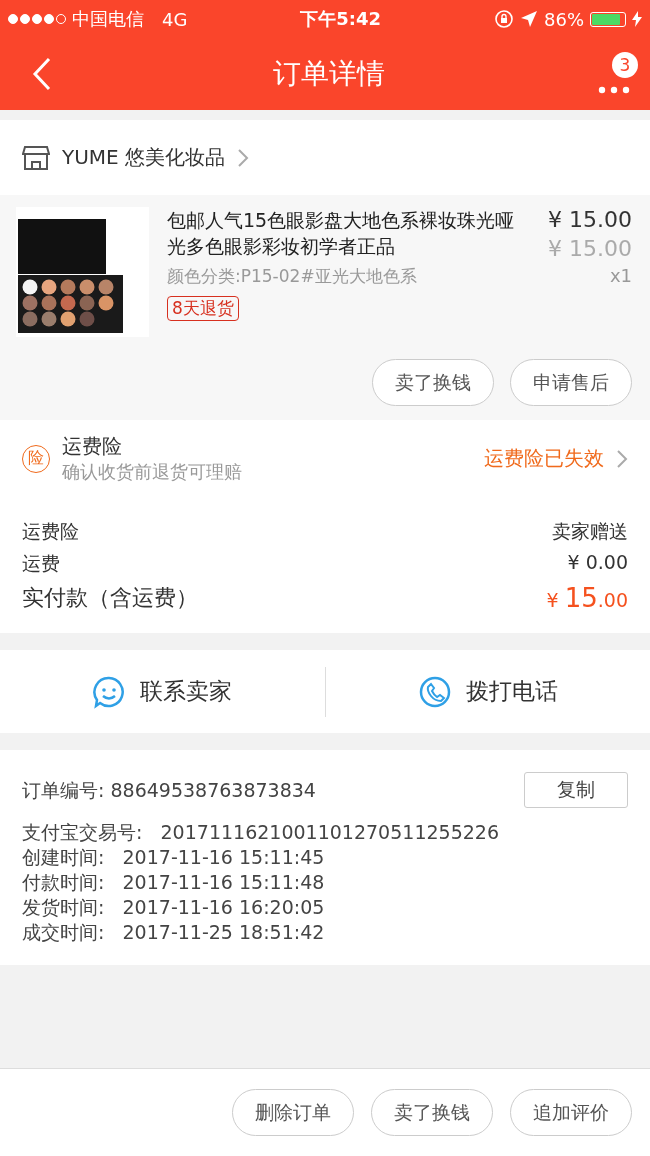 The height and width of the screenshot is (1156, 650). Describe the element at coordinates (109, 691) in the screenshot. I see `smiley-icon` at that location.